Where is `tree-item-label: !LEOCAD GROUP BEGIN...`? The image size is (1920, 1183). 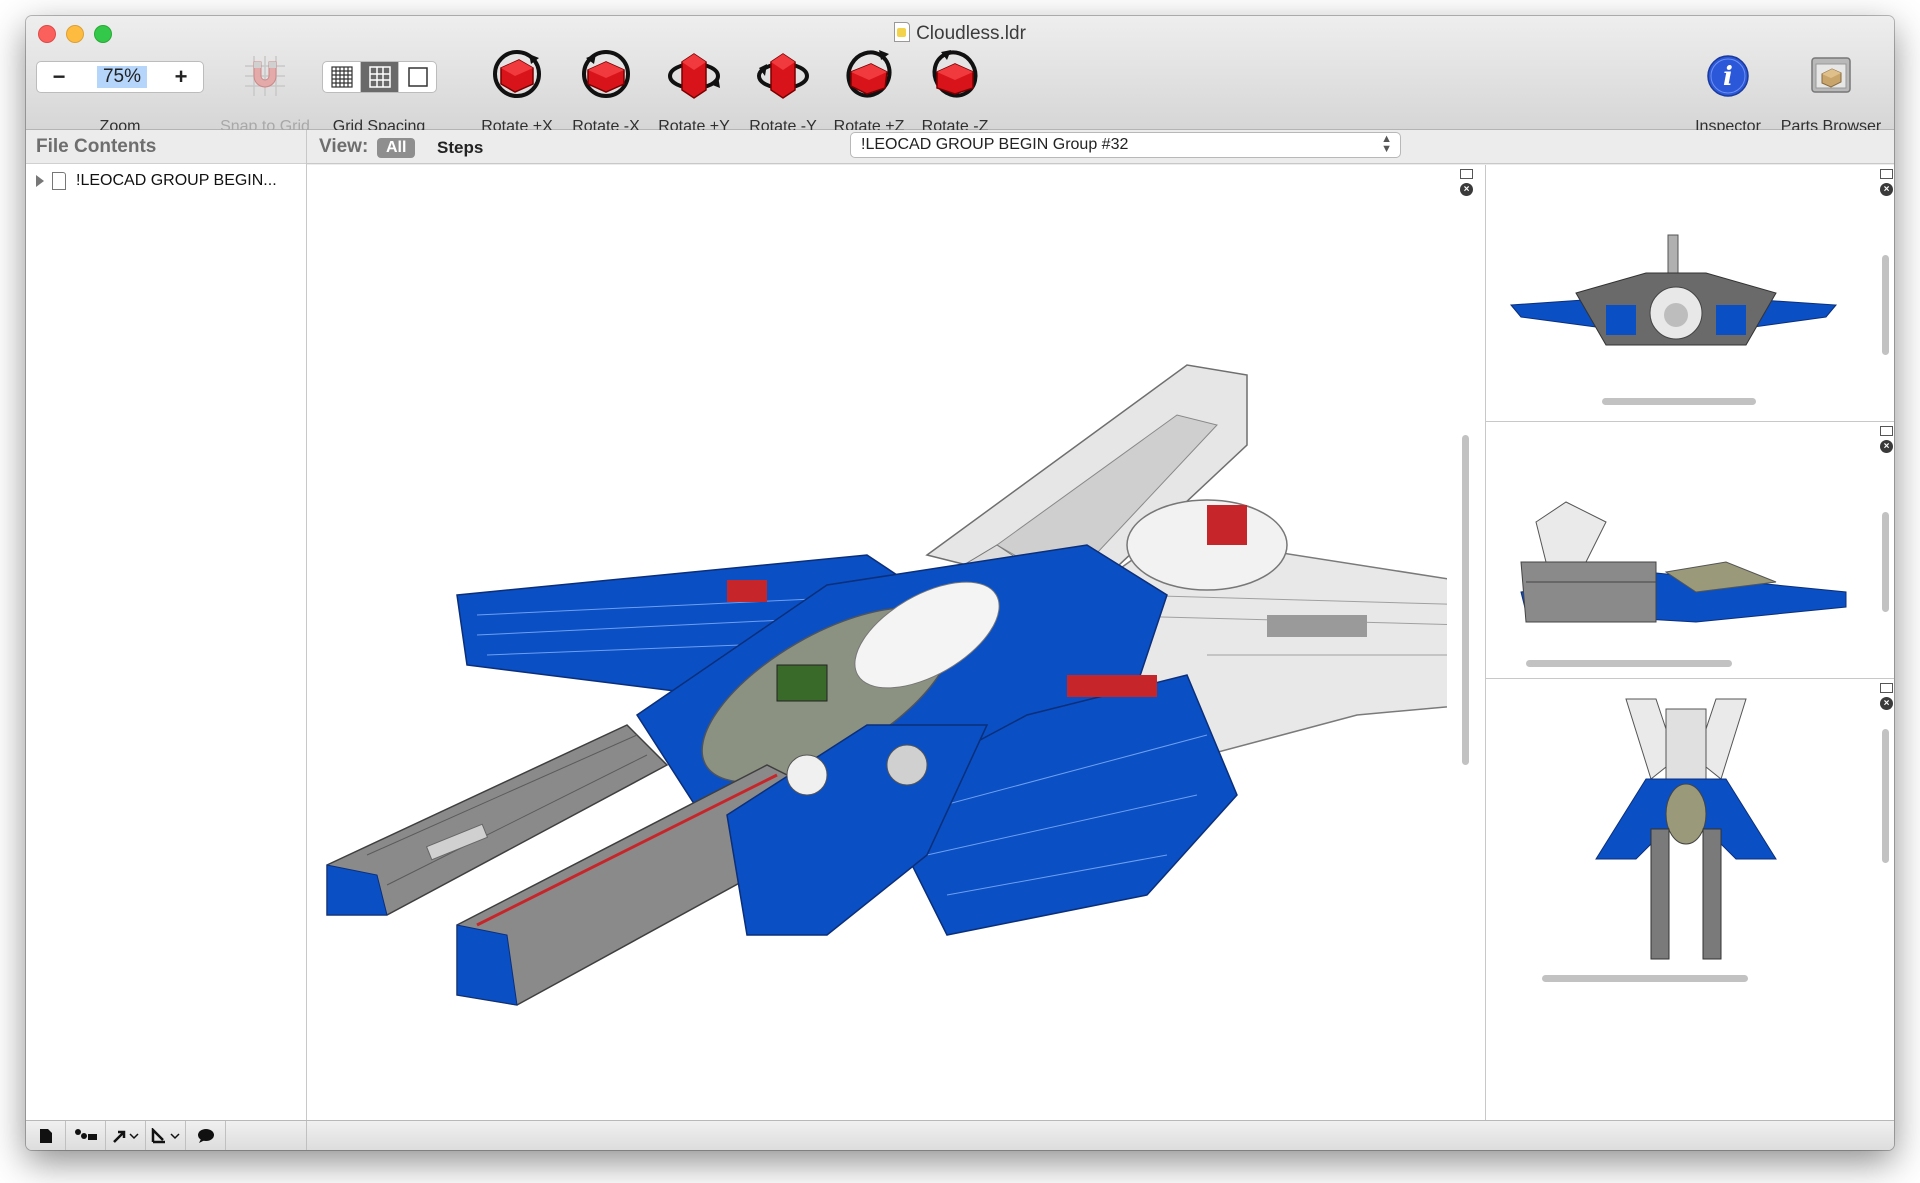
tree-item-label: !LEOCAD GROUP BEGIN... is located at coordinates (176, 180).